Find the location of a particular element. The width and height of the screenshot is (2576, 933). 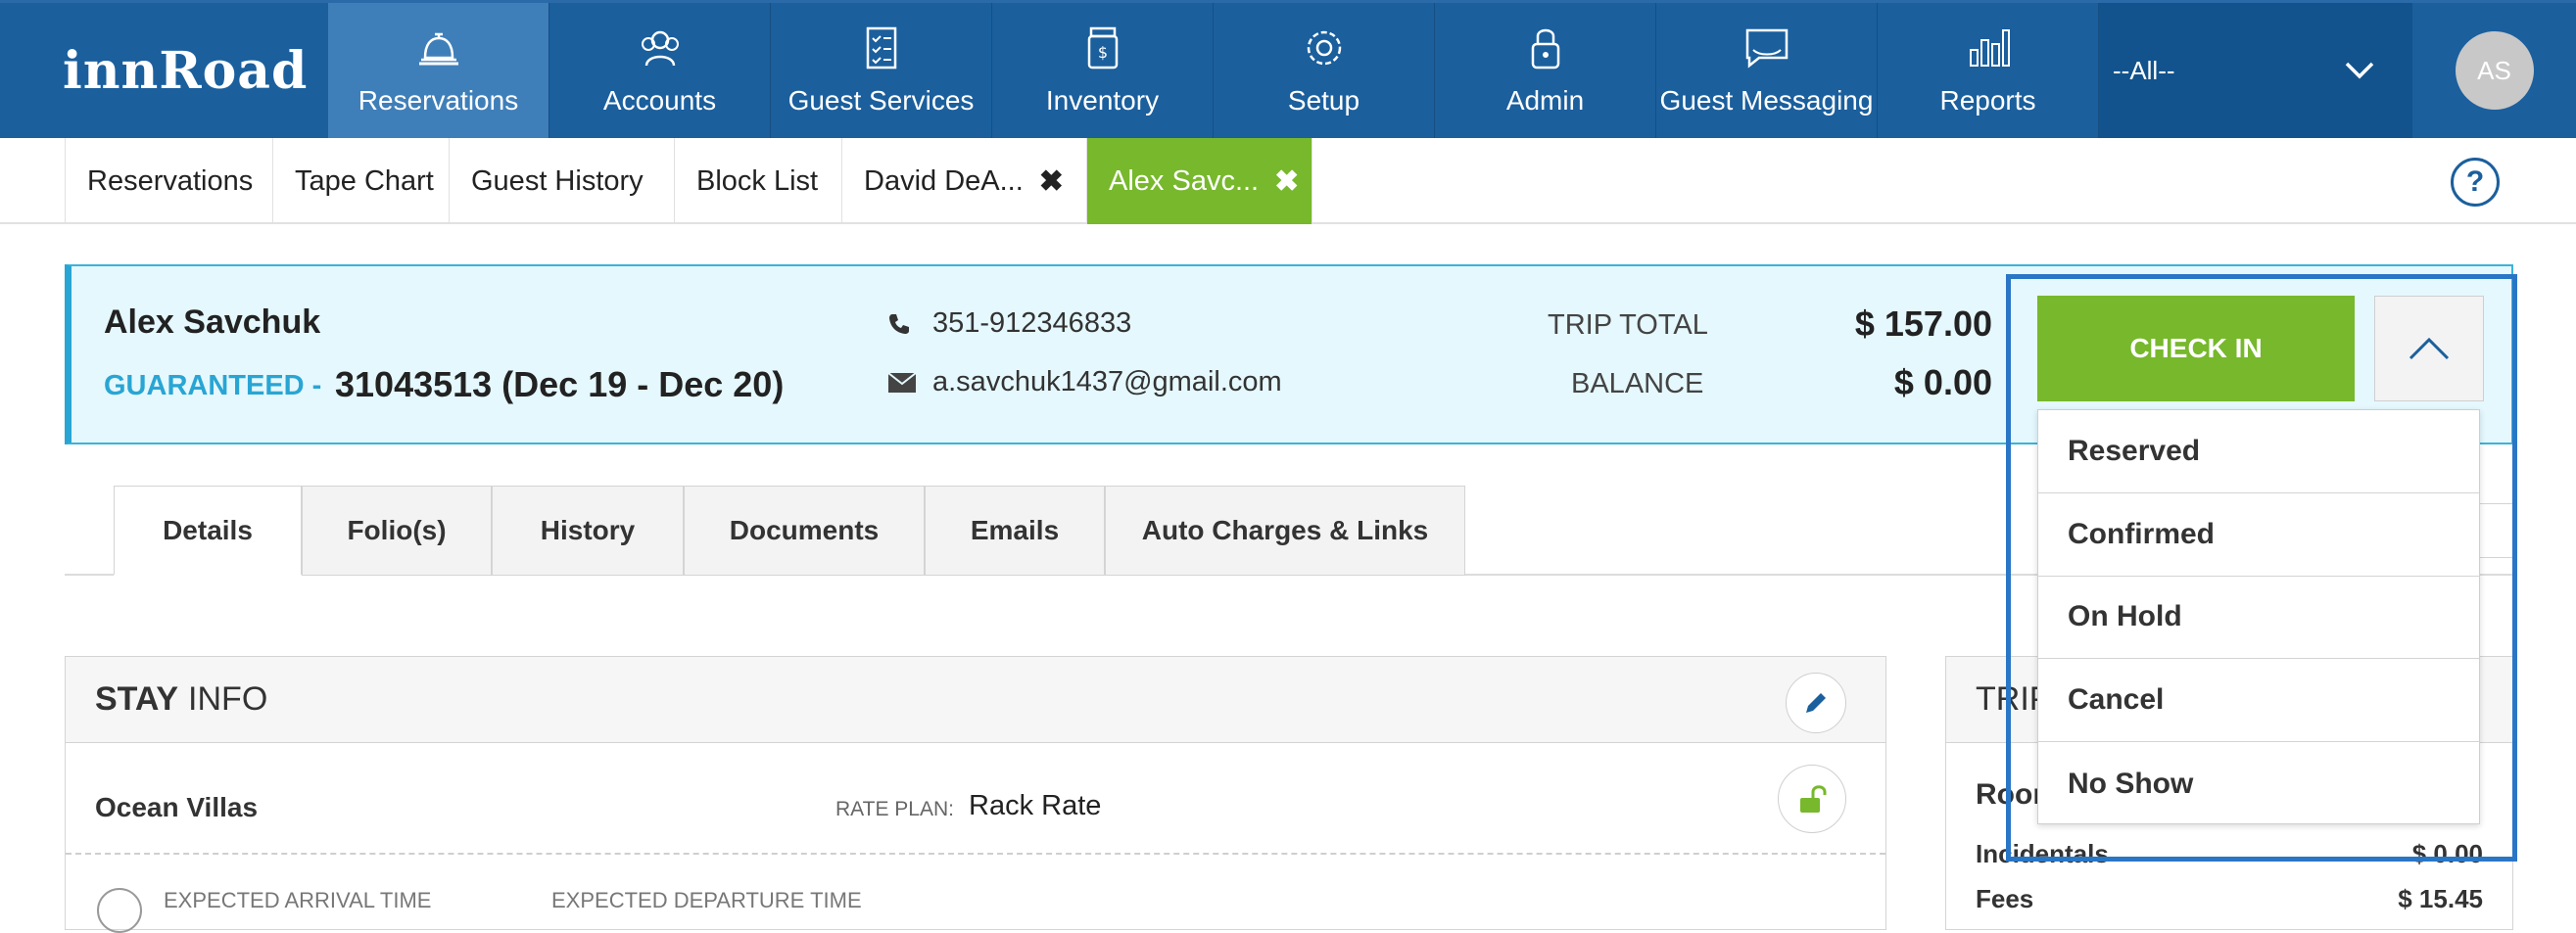

nav-admin: Admin is located at coordinates (1545, 70).